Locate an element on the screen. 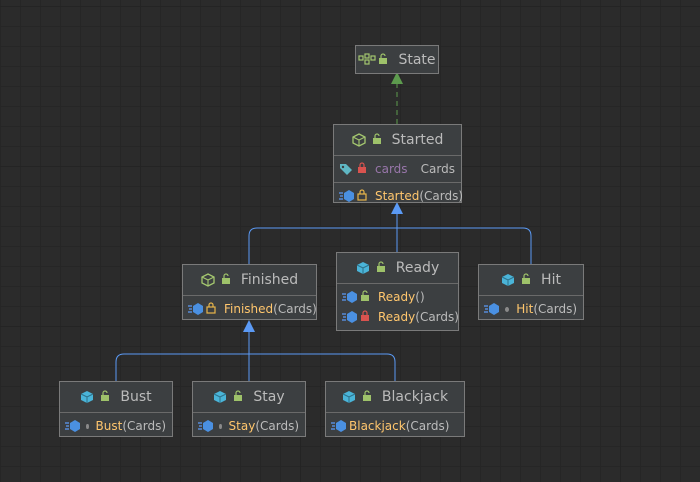  method-params: () is located at coordinates (420, 297).